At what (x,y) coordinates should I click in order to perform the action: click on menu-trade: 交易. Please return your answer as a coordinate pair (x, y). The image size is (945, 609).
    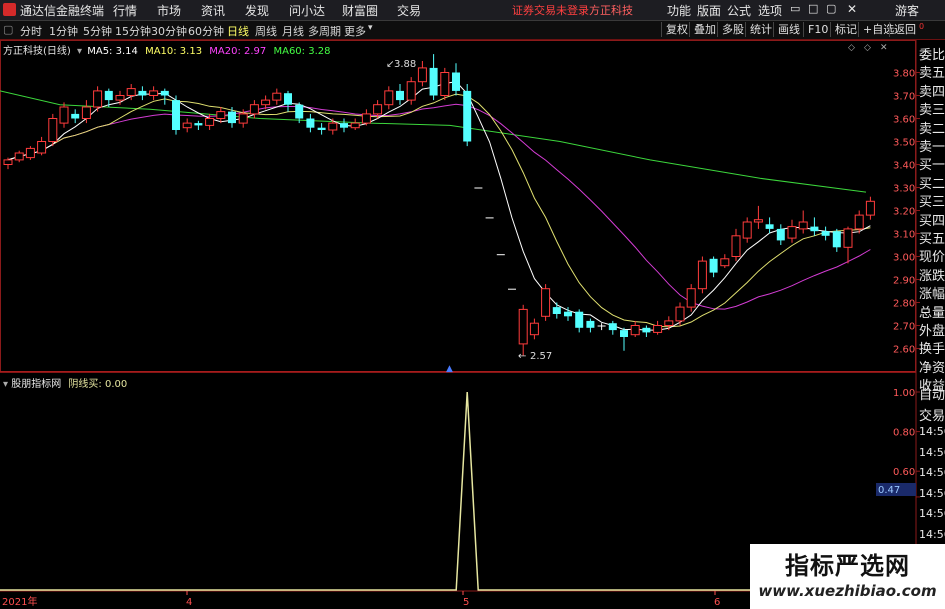
    Looking at the image, I should click on (409, 10).